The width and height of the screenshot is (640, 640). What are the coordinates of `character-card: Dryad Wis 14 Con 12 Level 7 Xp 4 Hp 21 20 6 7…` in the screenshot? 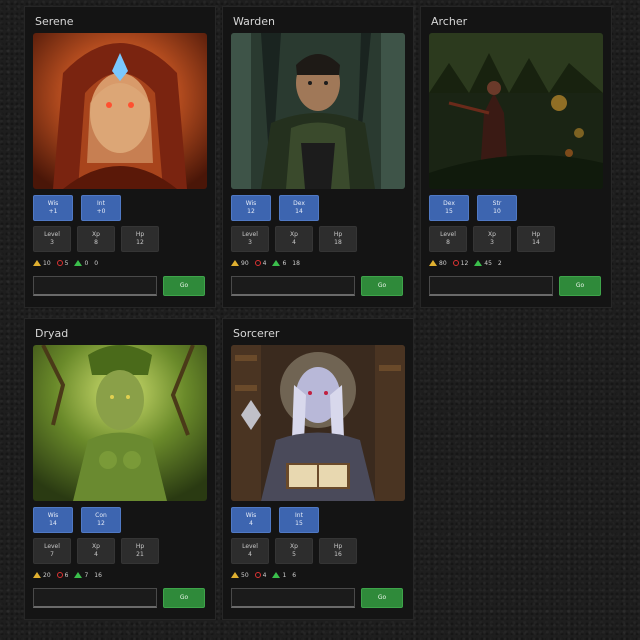 It's located at (120, 469).